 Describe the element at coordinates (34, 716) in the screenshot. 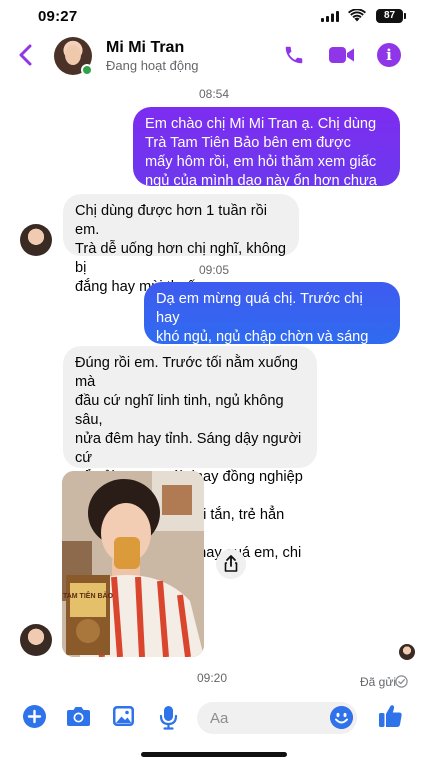

I see `plus-icon` at that location.